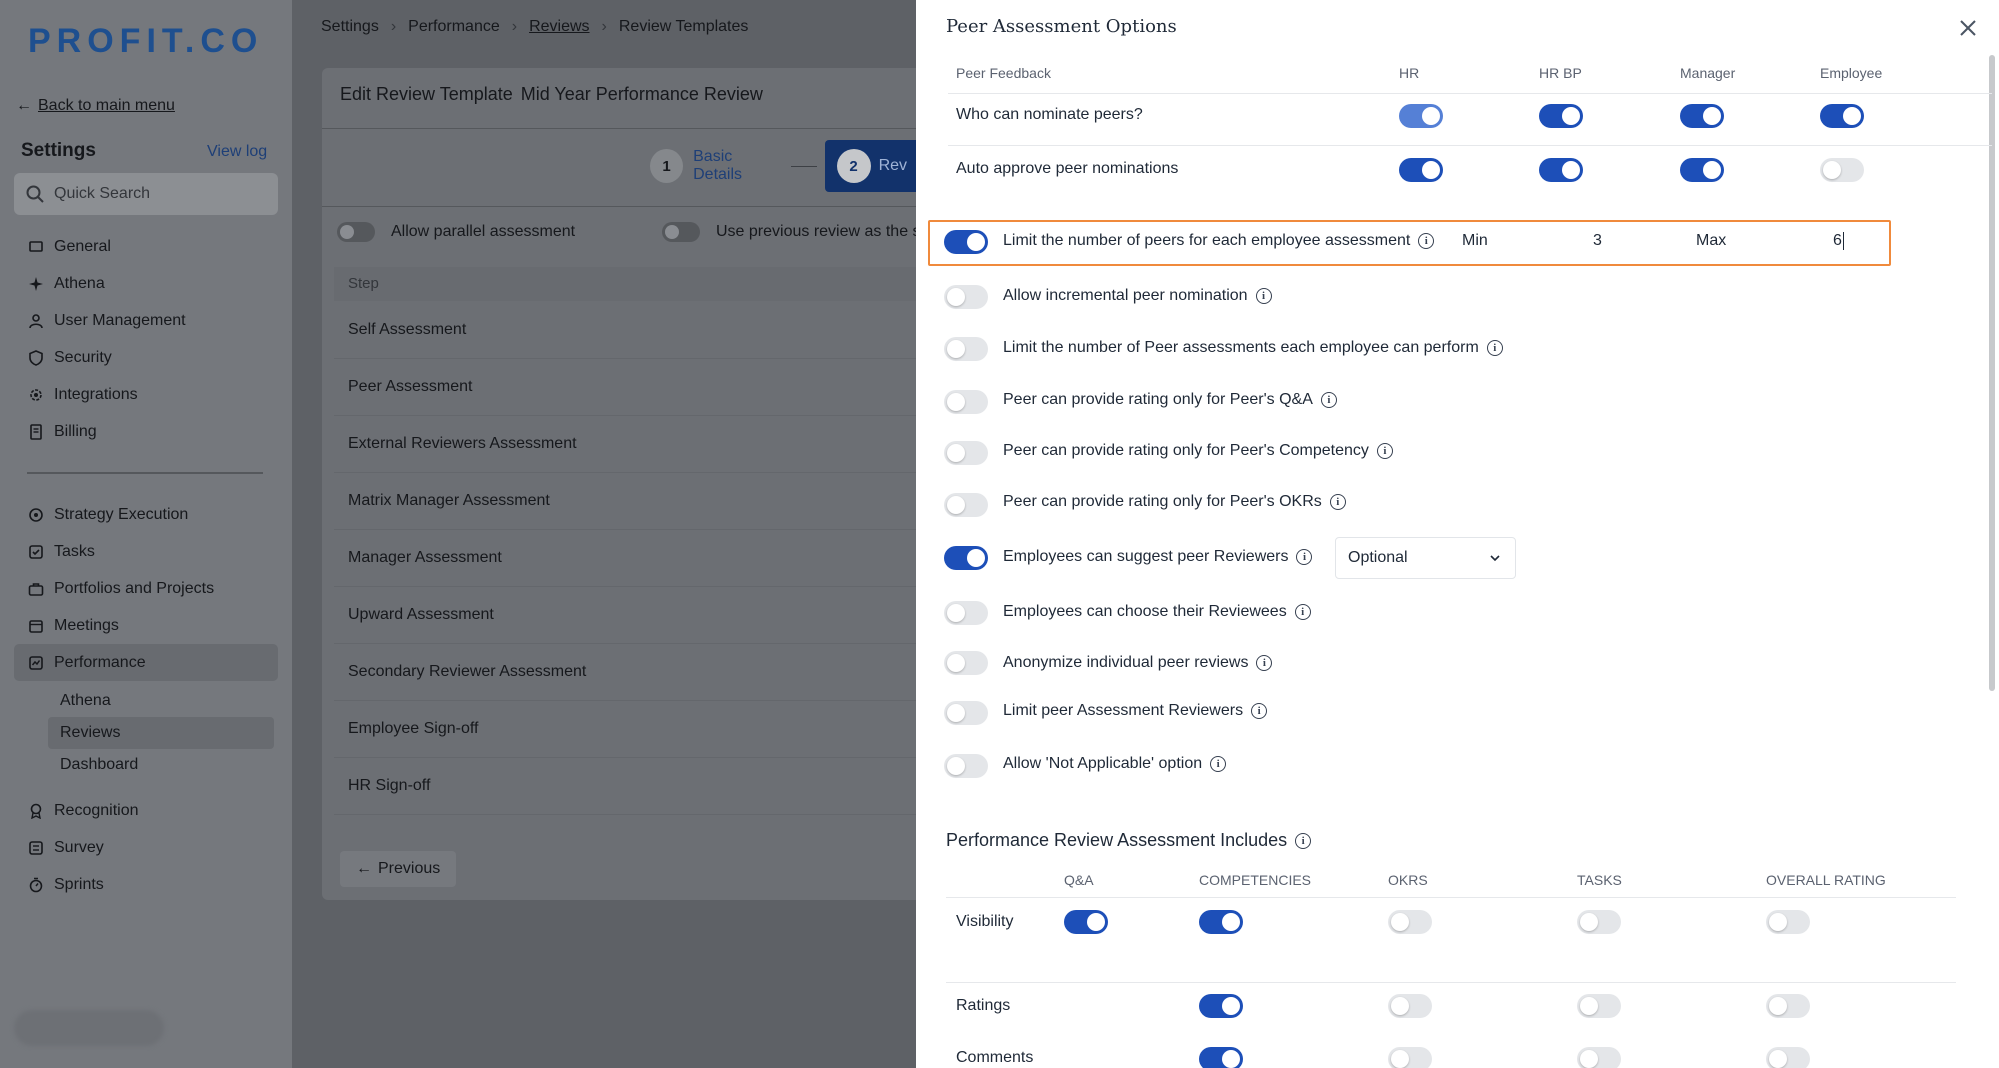 The width and height of the screenshot is (1999, 1068). Describe the element at coordinates (1968, 28) in the screenshot. I see `close-icon` at that location.